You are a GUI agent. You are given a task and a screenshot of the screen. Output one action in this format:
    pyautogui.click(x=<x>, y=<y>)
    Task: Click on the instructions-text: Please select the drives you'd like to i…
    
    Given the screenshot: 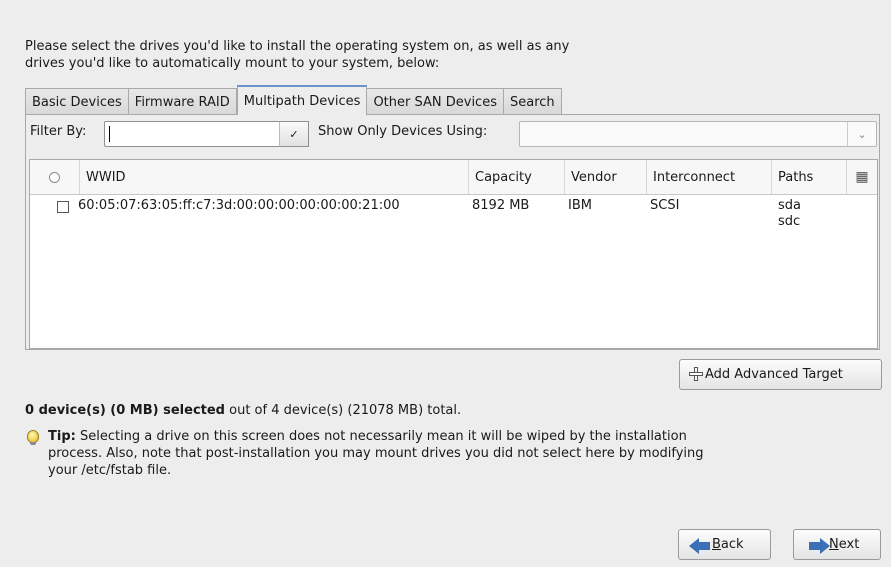 What is the action you would take?
    pyautogui.click(x=375, y=55)
    